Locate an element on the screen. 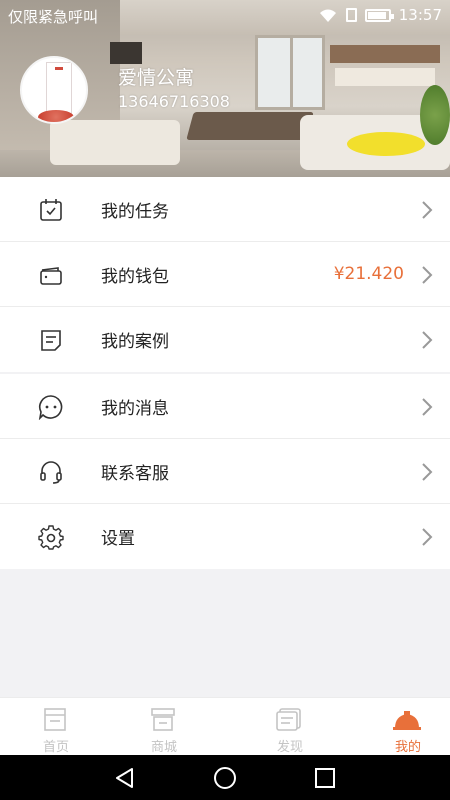 The width and height of the screenshot is (450, 800). task-calendar-icon is located at coordinates (51, 210).